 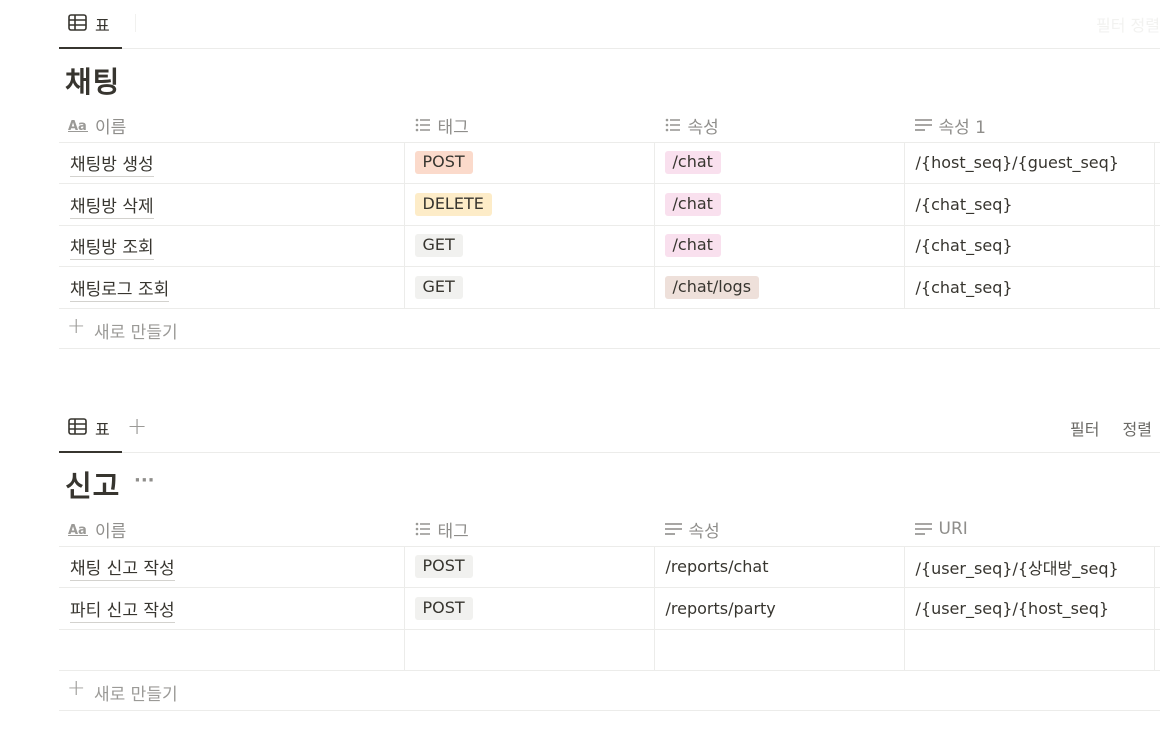 I want to click on row-title: 파티 신고 작성, so click(x=122, y=611).